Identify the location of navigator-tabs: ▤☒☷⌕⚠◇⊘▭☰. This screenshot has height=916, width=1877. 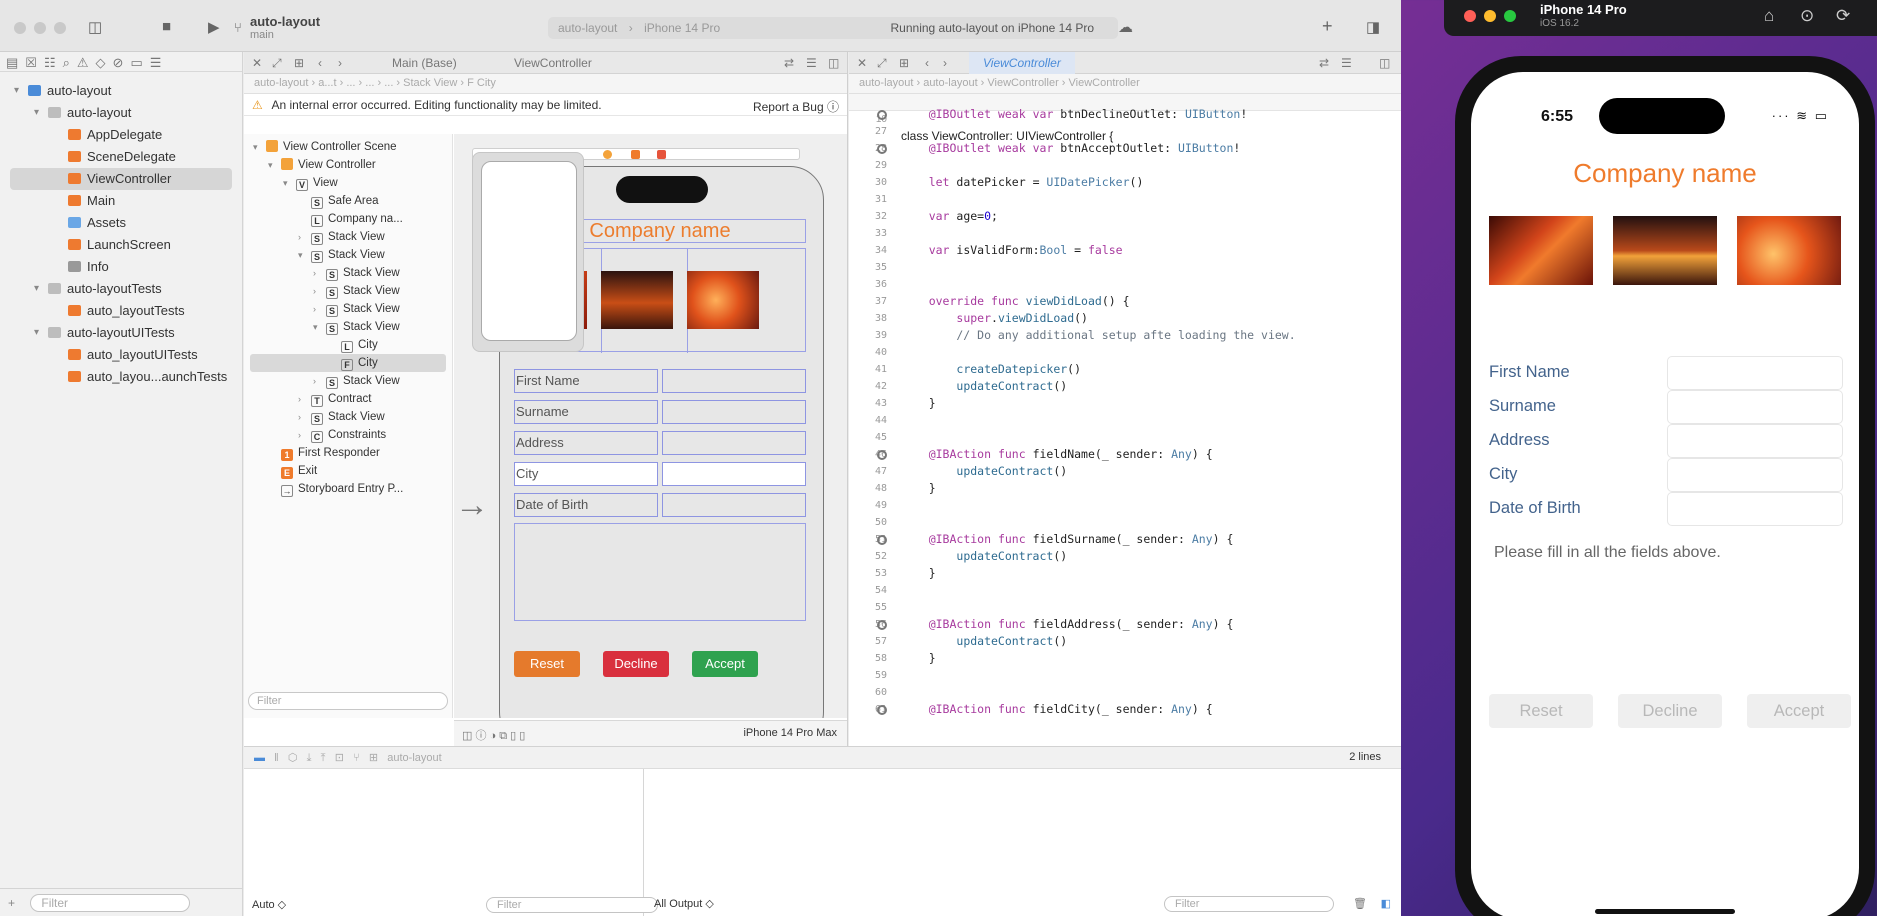
(121, 62).